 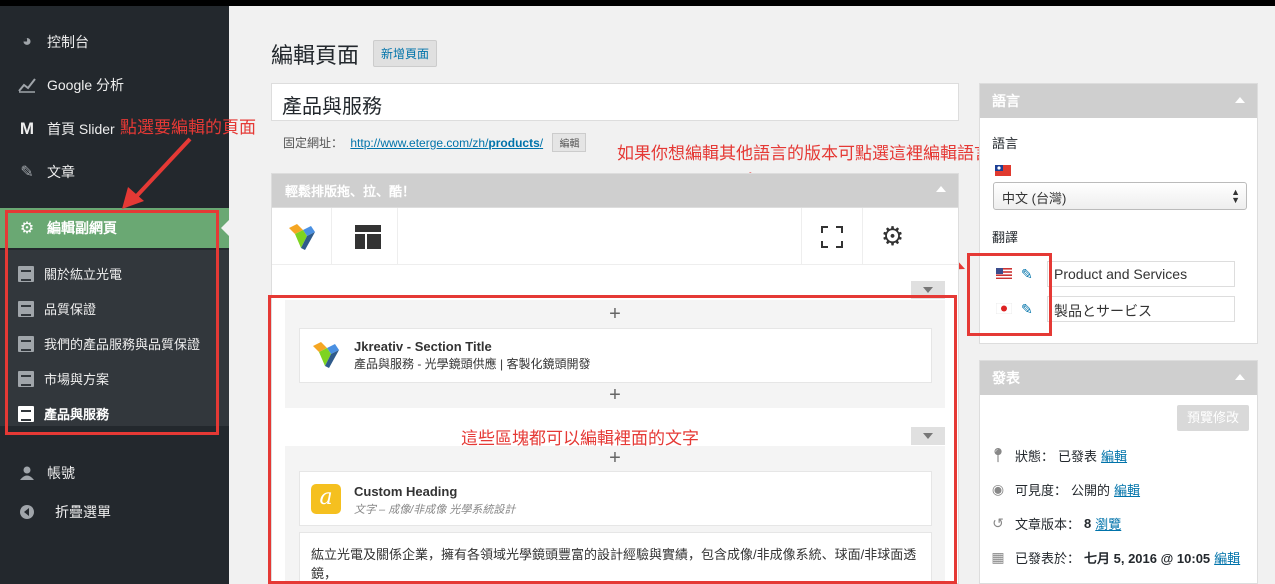 I want to click on sidebar-item-label: 控制台, so click(x=68, y=42).